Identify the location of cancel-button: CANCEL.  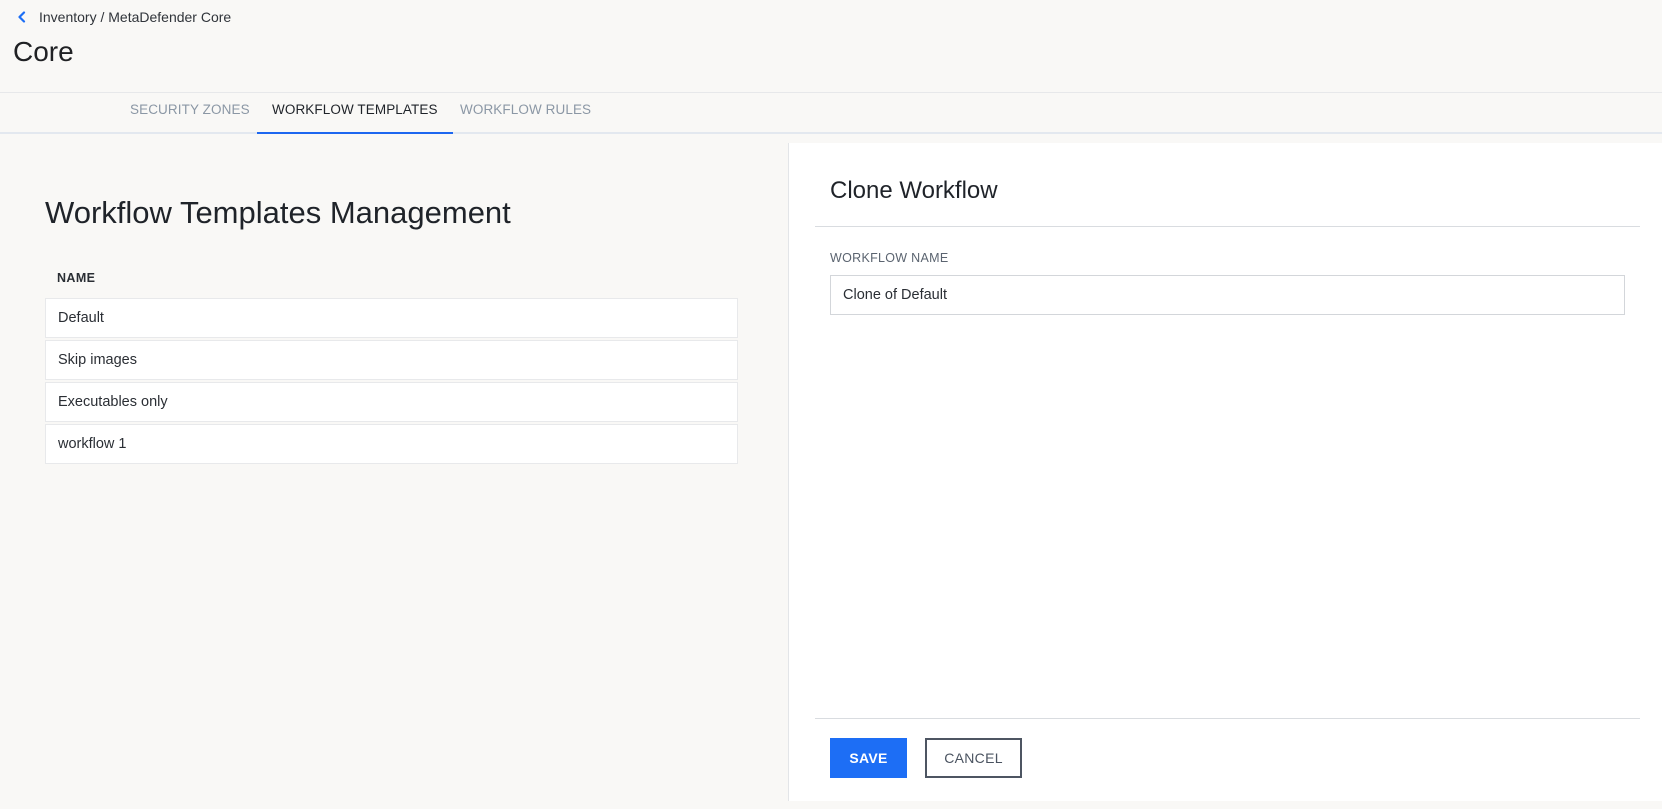
(973, 758).